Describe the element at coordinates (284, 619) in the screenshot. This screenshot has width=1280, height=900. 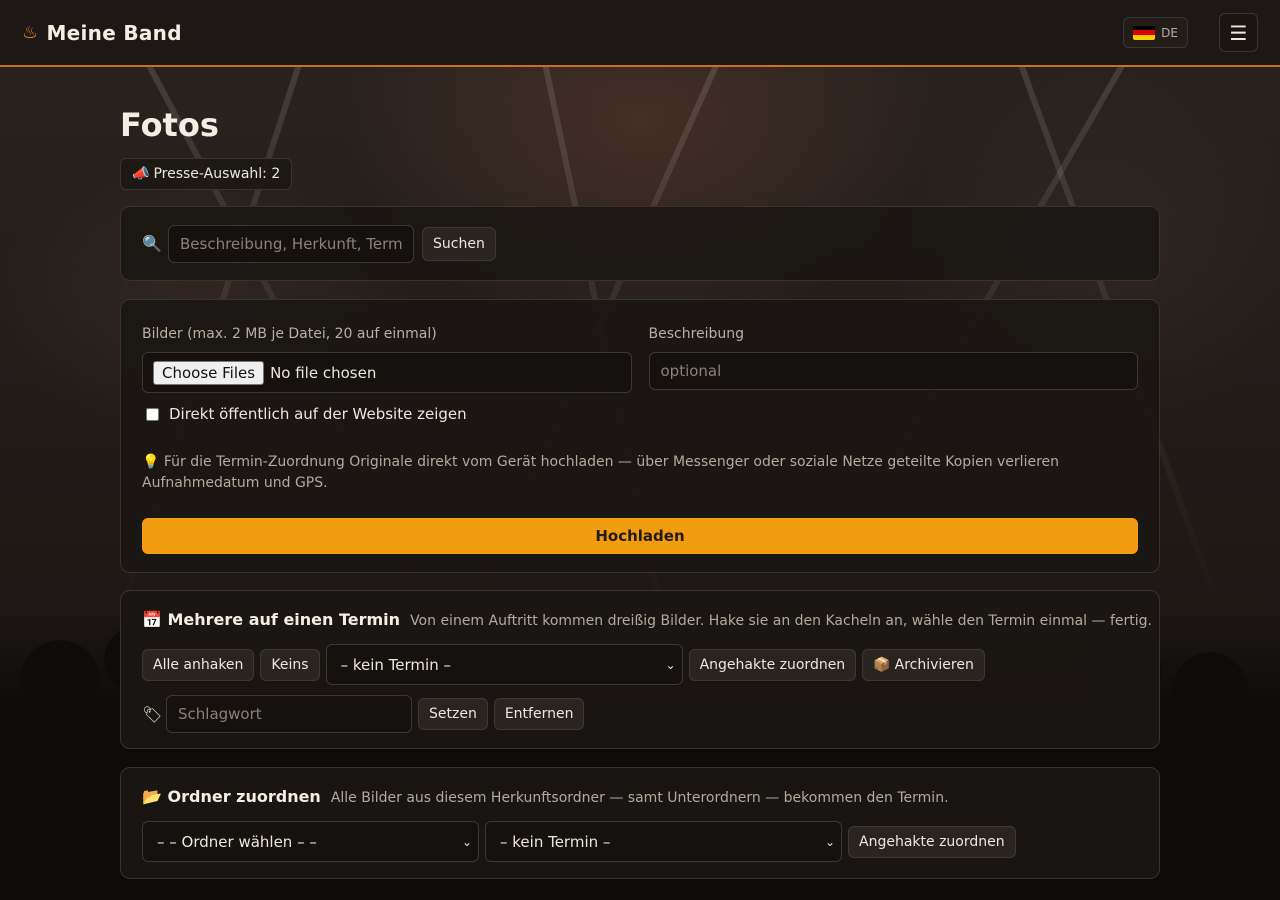
I see `bulk-assign-title-text: Mehrere auf einen Termin` at that location.